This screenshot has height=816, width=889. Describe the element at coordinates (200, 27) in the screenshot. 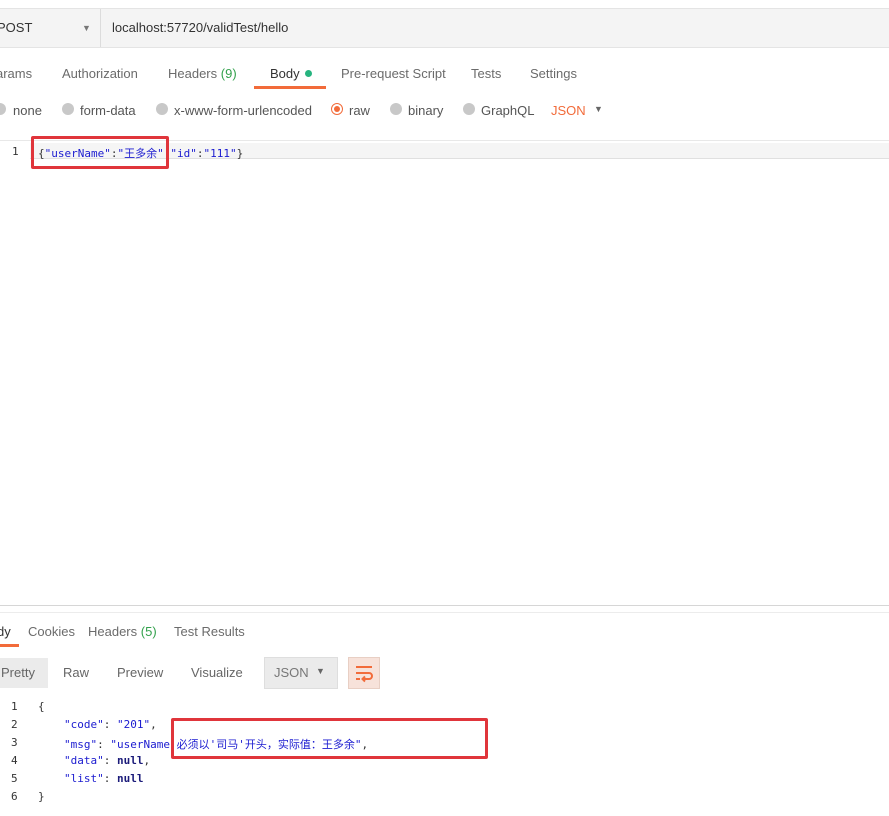

I see `url-input: localhost:57720/validTest/hello` at that location.